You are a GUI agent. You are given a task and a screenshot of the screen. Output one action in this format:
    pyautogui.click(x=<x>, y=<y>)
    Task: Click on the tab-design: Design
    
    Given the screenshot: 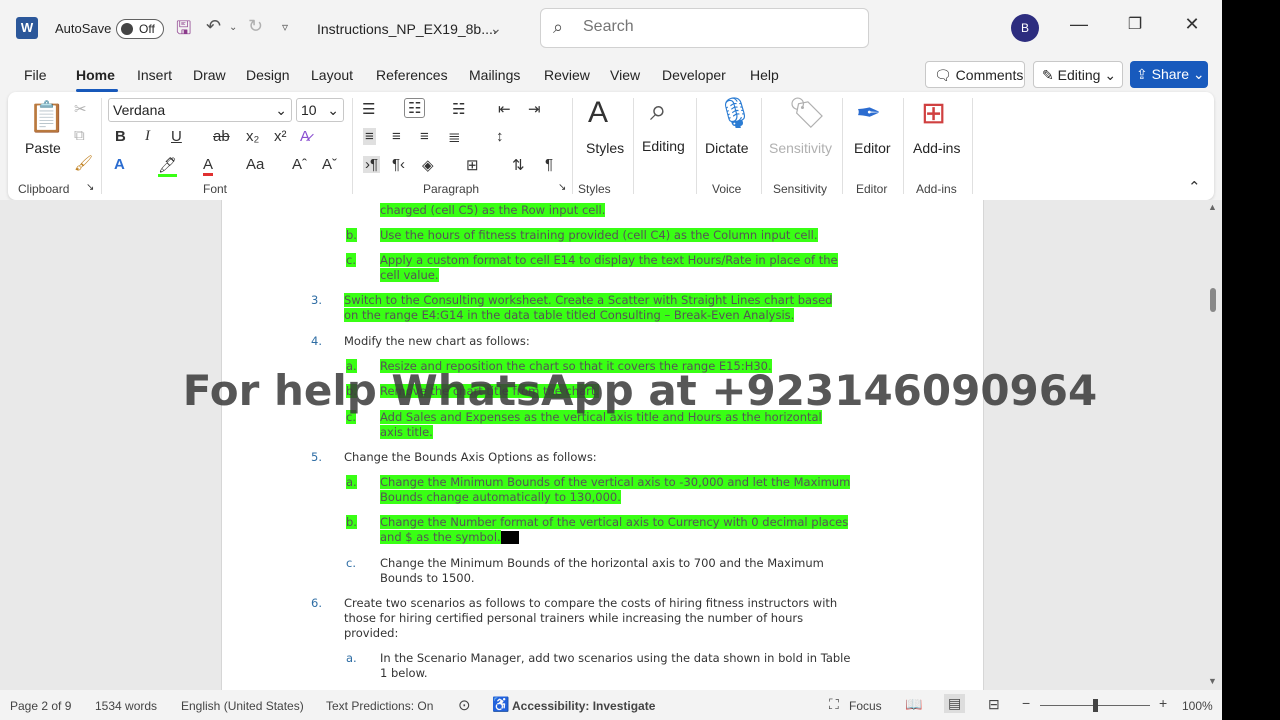 What is the action you would take?
    pyautogui.click(x=268, y=75)
    